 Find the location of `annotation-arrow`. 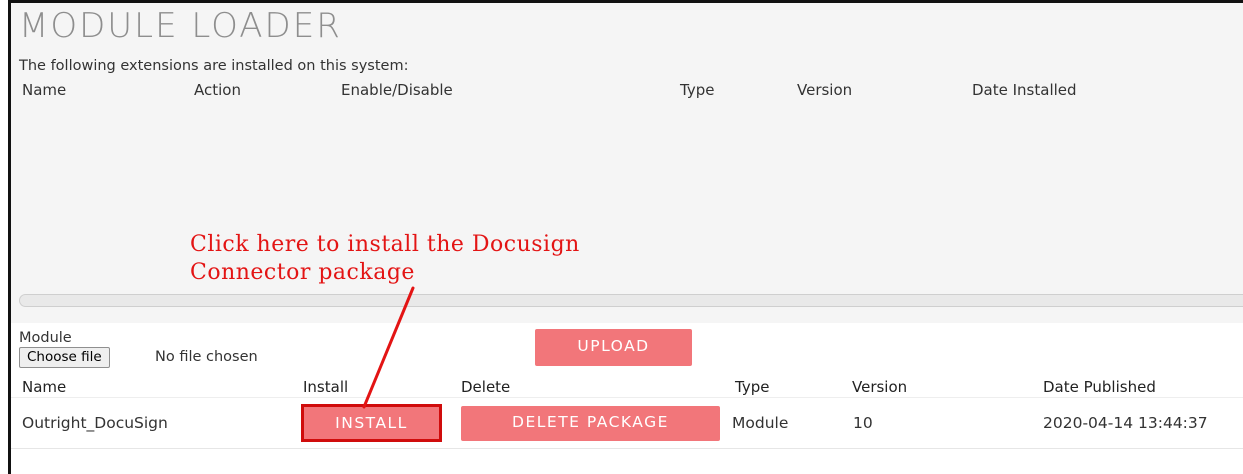

annotation-arrow is located at coordinates (388, 347).